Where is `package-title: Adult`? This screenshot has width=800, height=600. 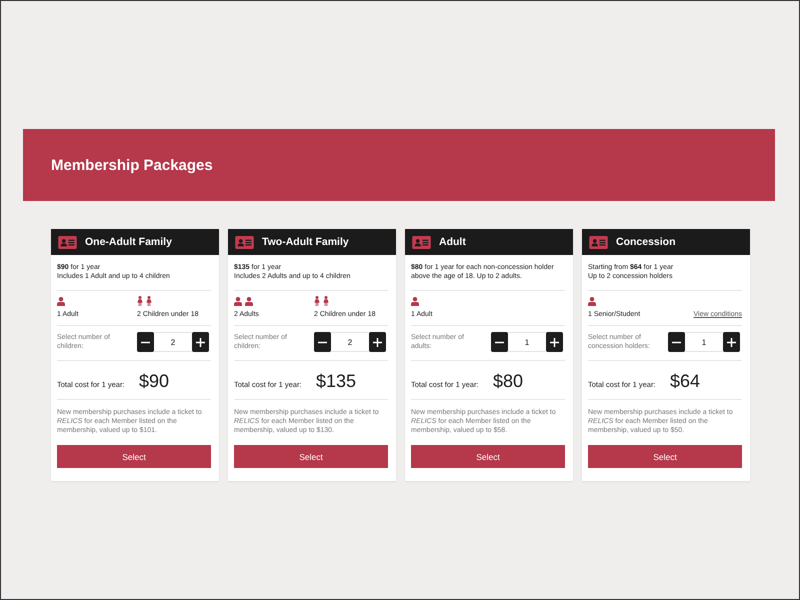
package-title: Adult is located at coordinates (452, 242).